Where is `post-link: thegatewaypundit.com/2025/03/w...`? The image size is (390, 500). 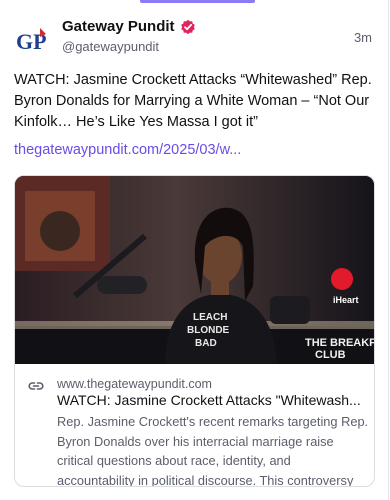
post-link: thegatewaypundit.com/2025/03/w... is located at coordinates (127, 150).